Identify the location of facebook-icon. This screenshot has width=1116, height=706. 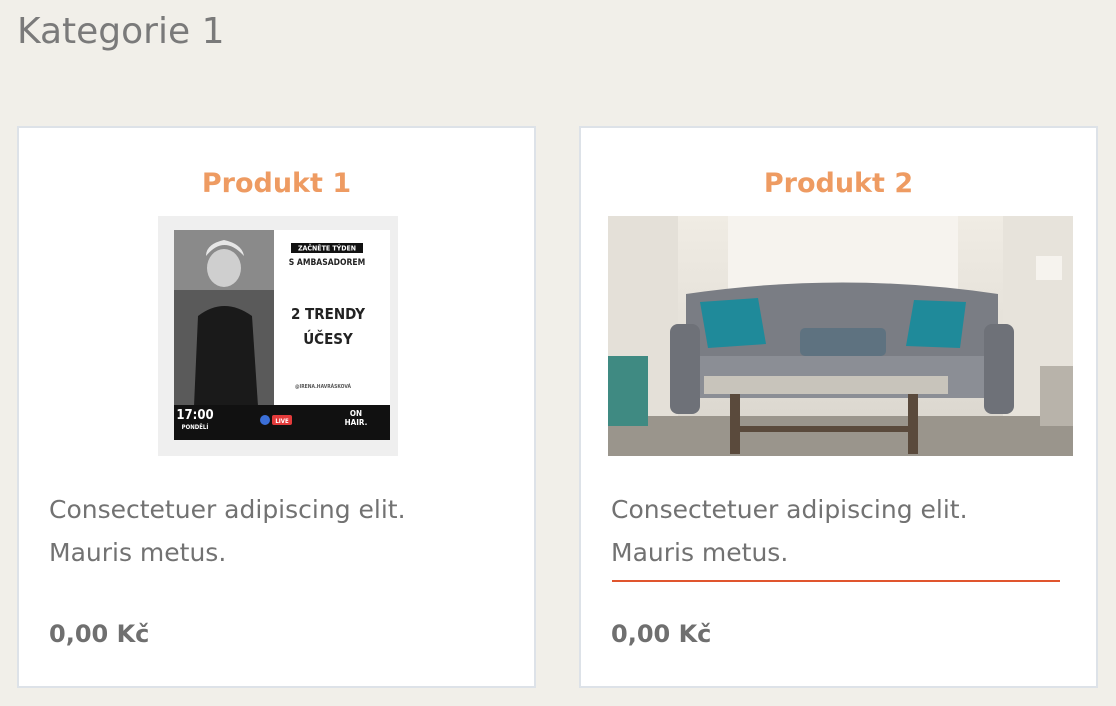
(265, 420).